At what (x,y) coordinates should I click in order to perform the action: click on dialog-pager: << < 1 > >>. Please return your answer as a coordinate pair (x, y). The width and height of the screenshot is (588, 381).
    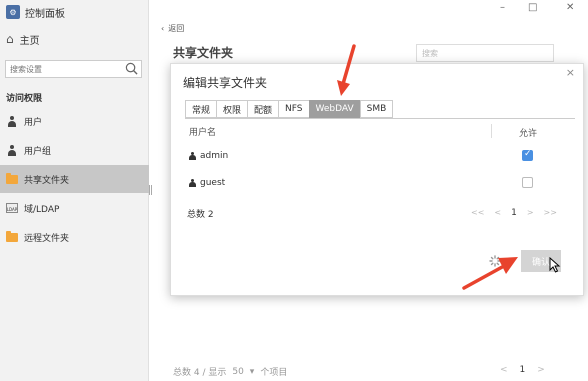
    Looking at the image, I should click on (514, 213).